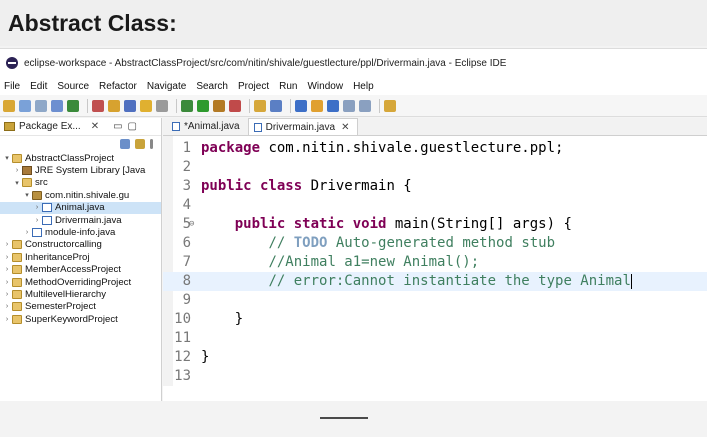 This screenshot has height=437, width=707. I want to click on line-number: 7, so click(186, 262).